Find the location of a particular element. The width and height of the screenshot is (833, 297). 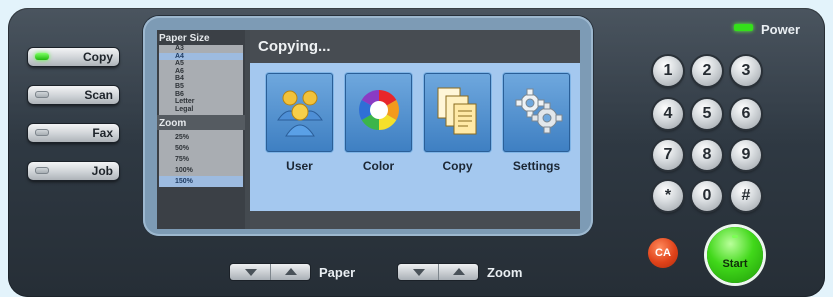

key-star: * is located at coordinates (668, 196).